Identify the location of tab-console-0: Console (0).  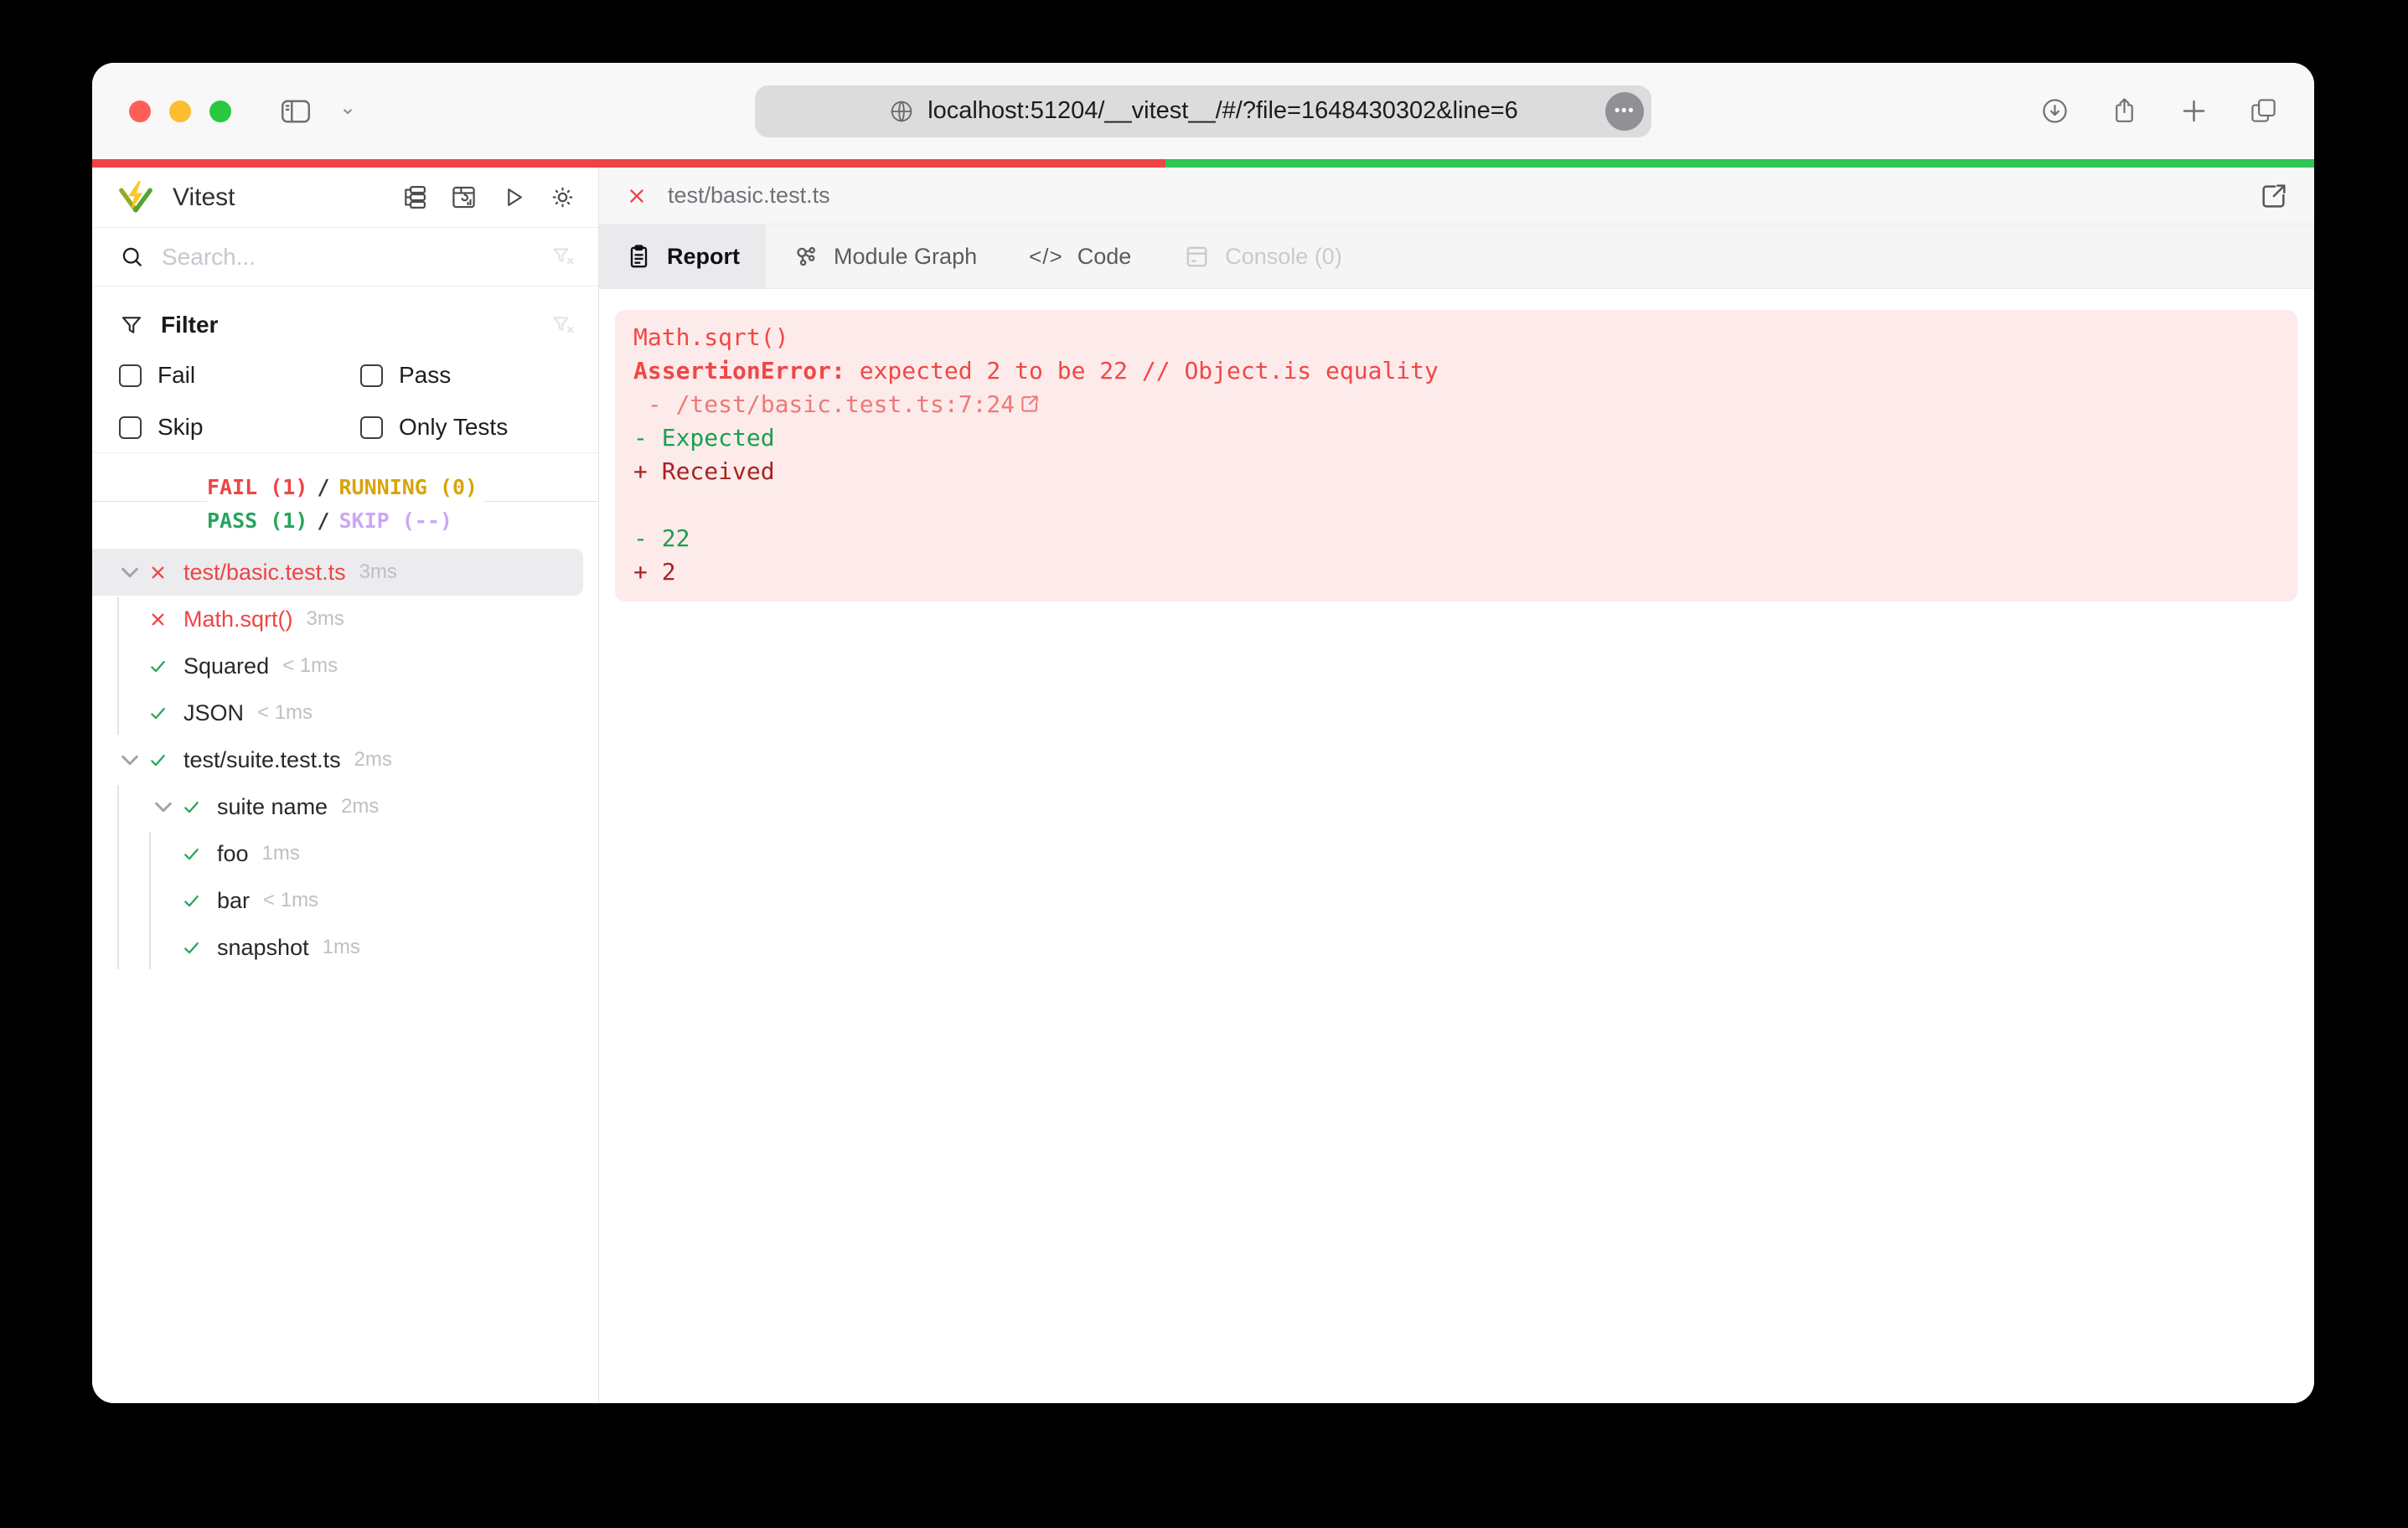
(1262, 256).